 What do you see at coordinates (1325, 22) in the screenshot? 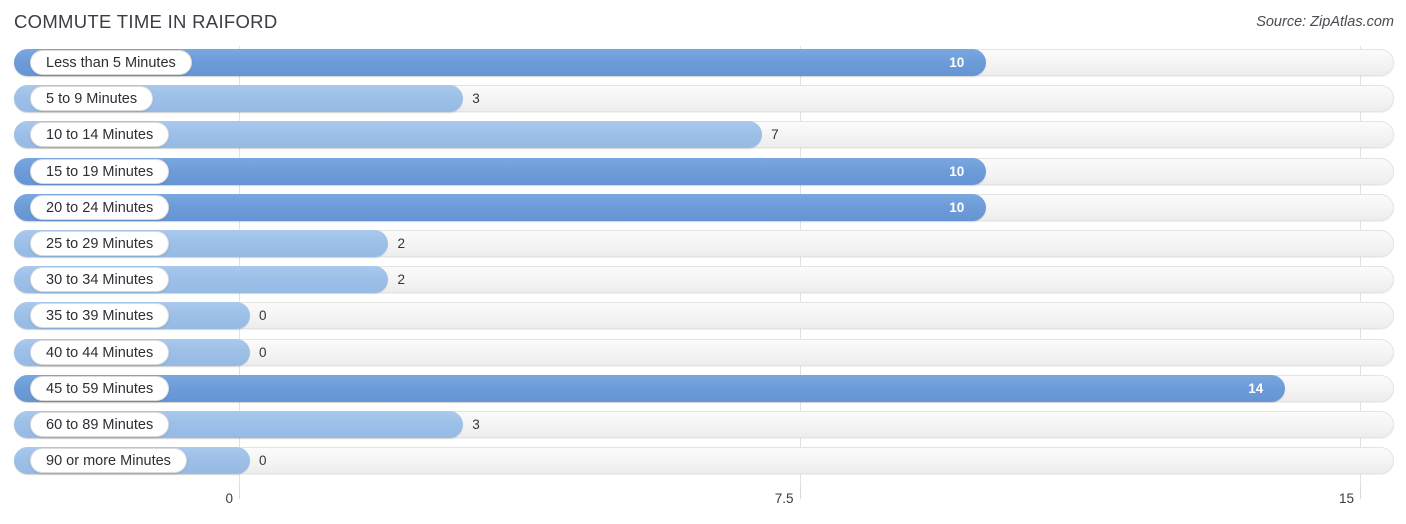
I see `source-attribution: Source: ZipAtlas.com` at bounding box center [1325, 22].